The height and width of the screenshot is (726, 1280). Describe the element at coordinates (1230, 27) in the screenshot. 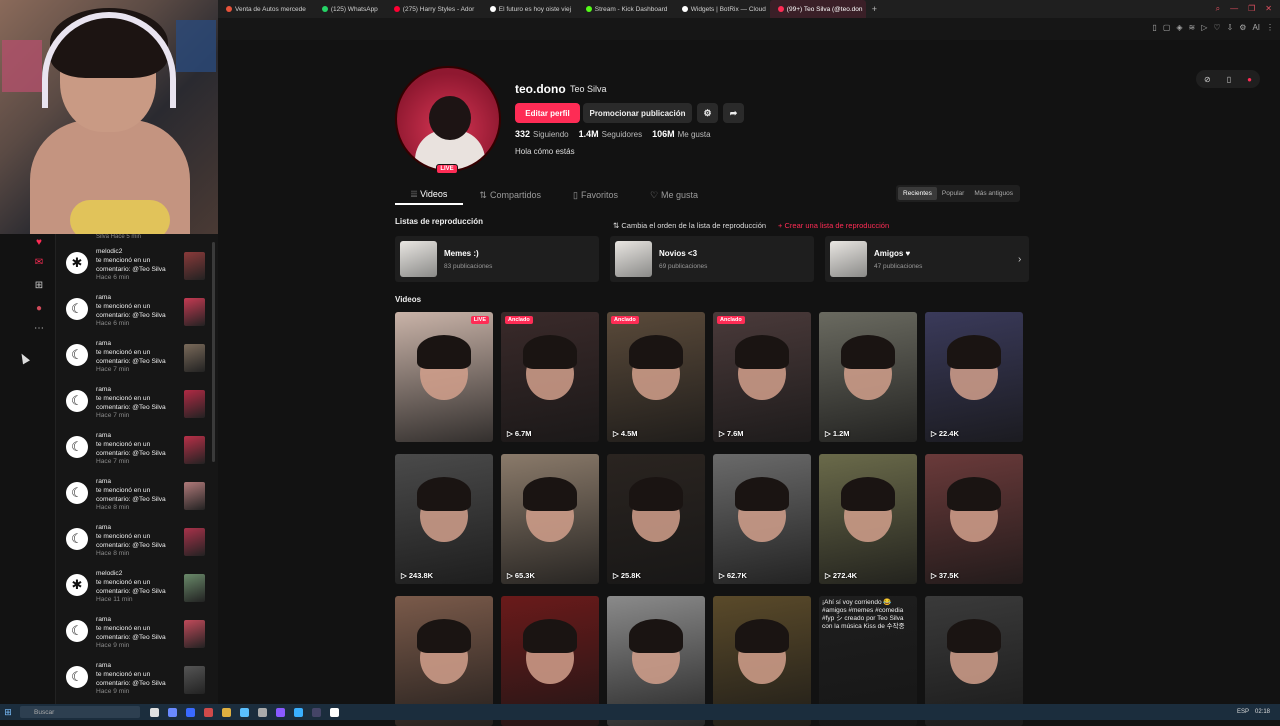

I see `extension-icon: ⇩` at that location.